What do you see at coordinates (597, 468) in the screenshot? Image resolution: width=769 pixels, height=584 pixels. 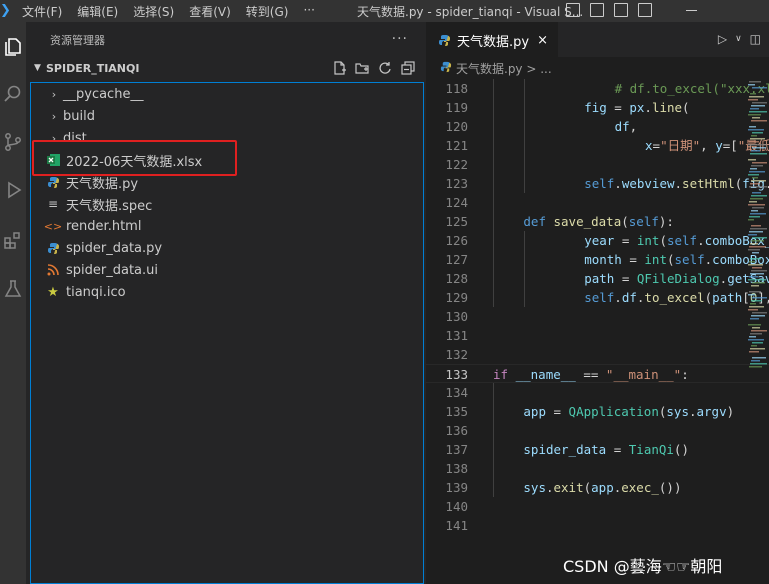 I see `code-line: 138` at bounding box center [597, 468].